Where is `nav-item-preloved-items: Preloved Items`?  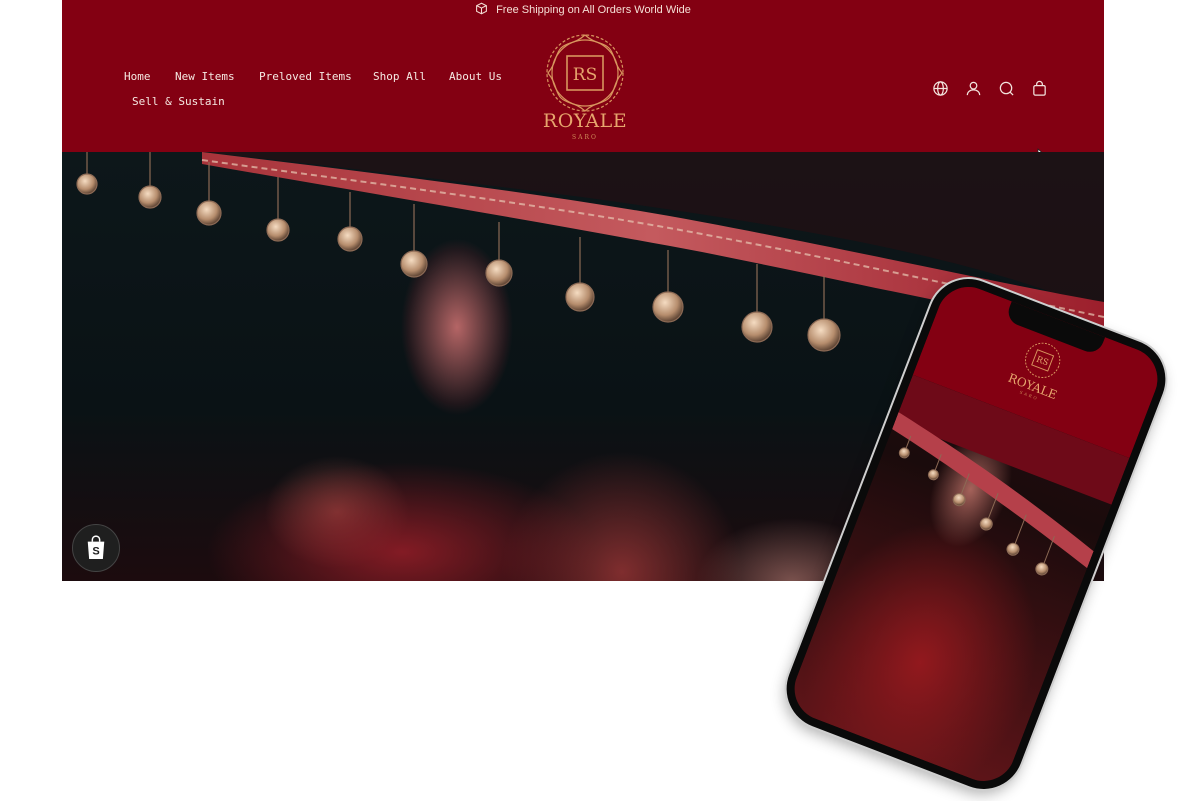
nav-item-preloved-items: Preloved Items is located at coordinates (305, 76).